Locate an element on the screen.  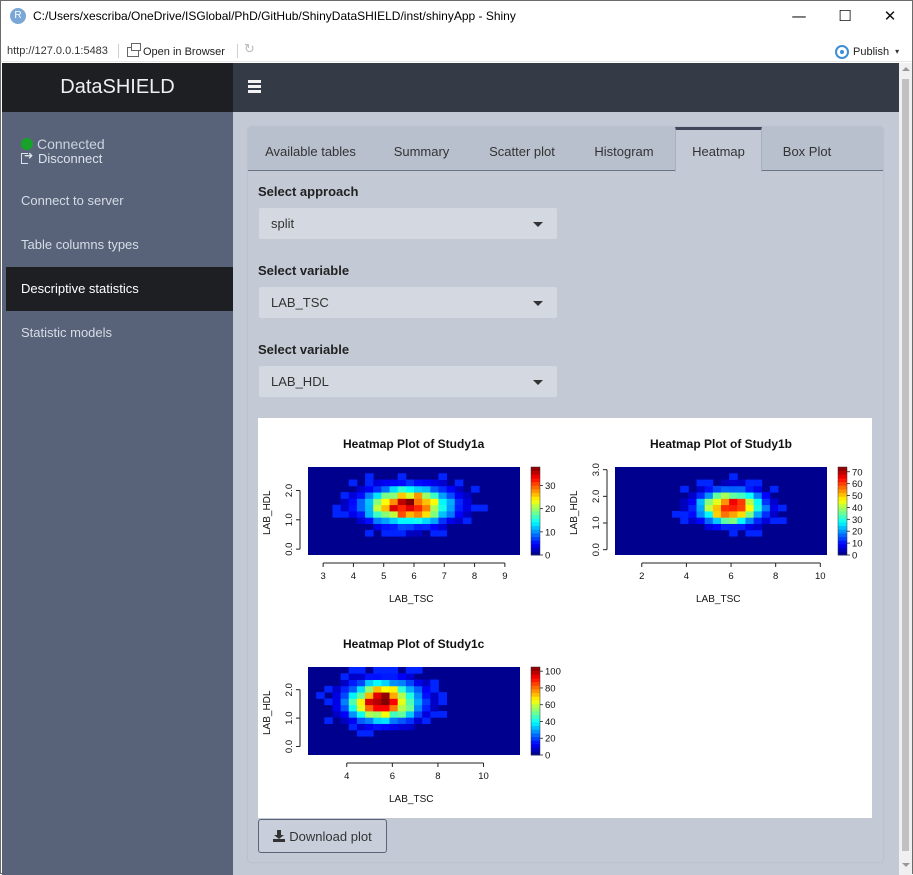
tab-summary: Summary is located at coordinates (421, 149).